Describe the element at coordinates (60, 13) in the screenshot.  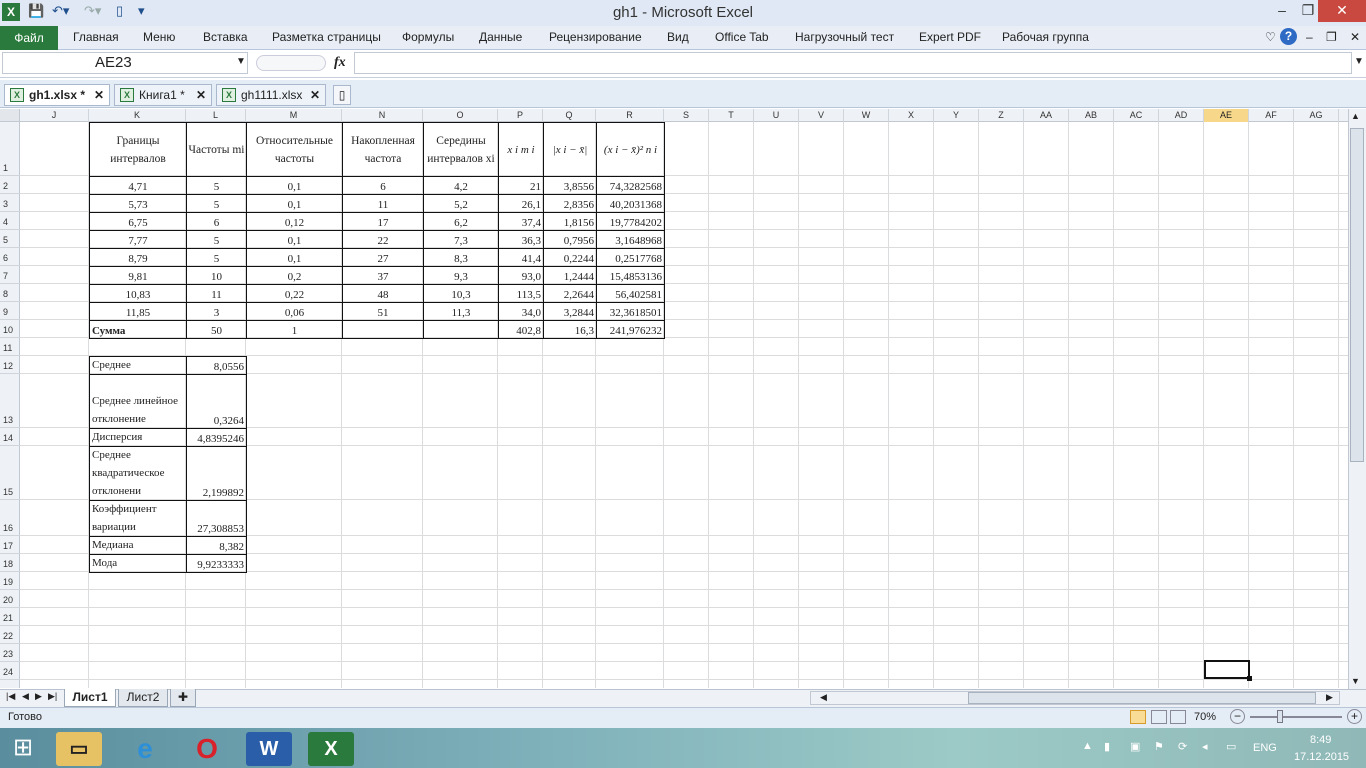
I see `undo-icon: ↶▾` at that location.